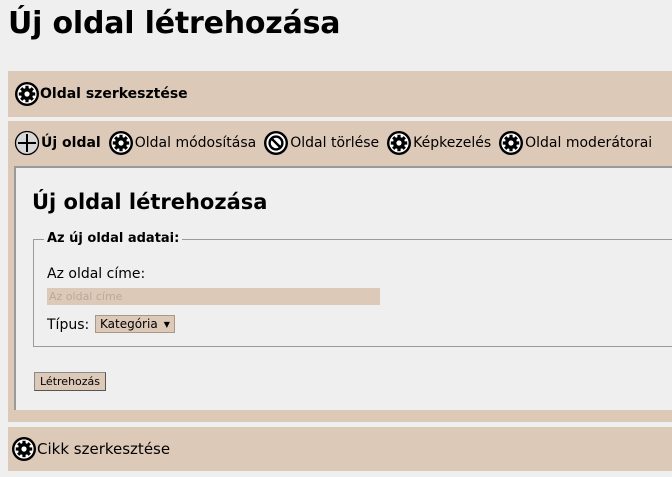 The image size is (672, 477). Describe the element at coordinates (276, 143) in the screenshot. I see `no-entry-icon` at that location.